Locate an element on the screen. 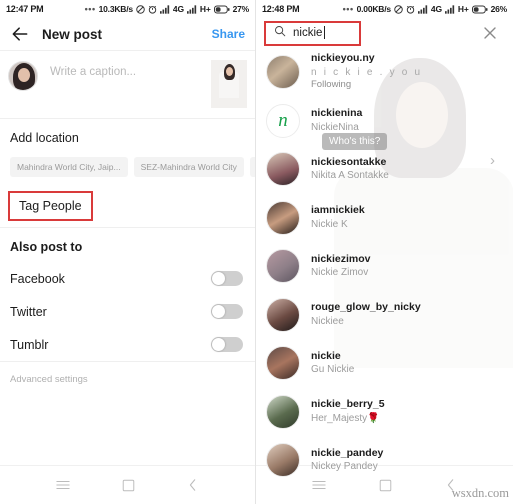 This screenshot has width=513, height=504. list-item: nickie_pandey Nickey Pandey is located at coordinates (384, 459).